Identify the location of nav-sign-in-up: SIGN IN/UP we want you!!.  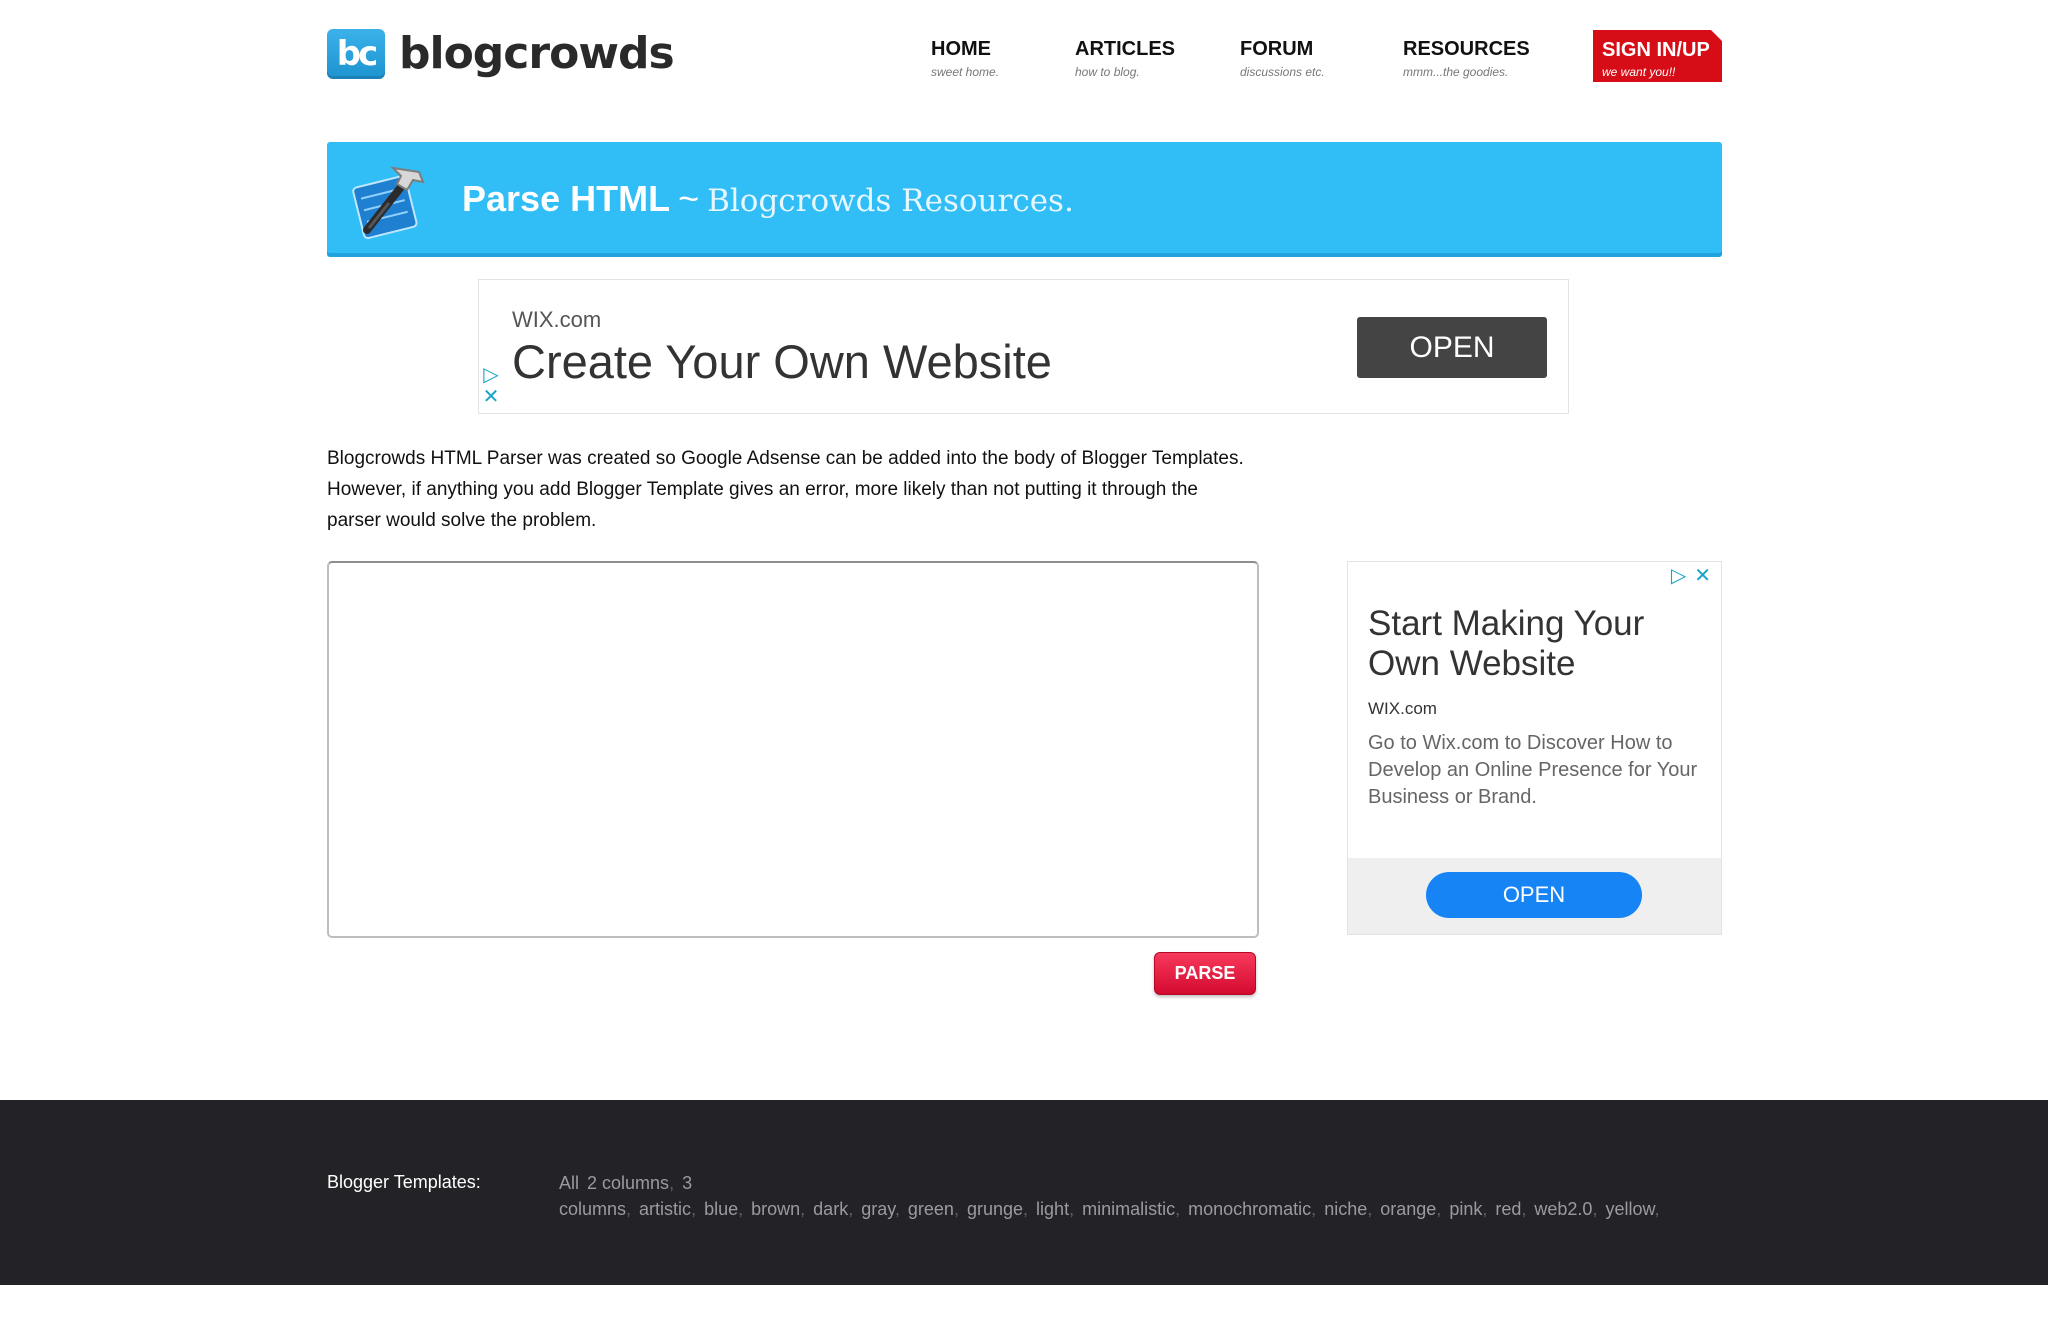
(1657, 56).